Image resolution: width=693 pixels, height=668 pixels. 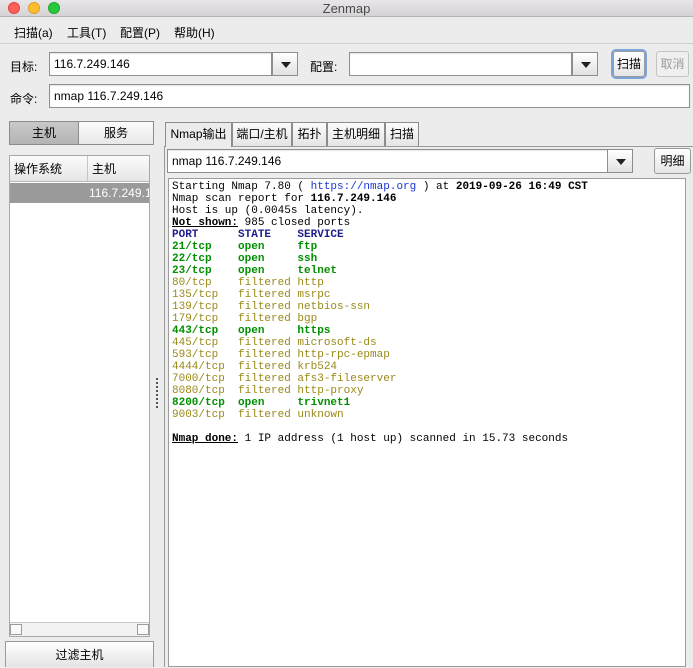 I want to click on port-row: 7000/tcp filtered afs3-fileserver, so click(x=284, y=379).